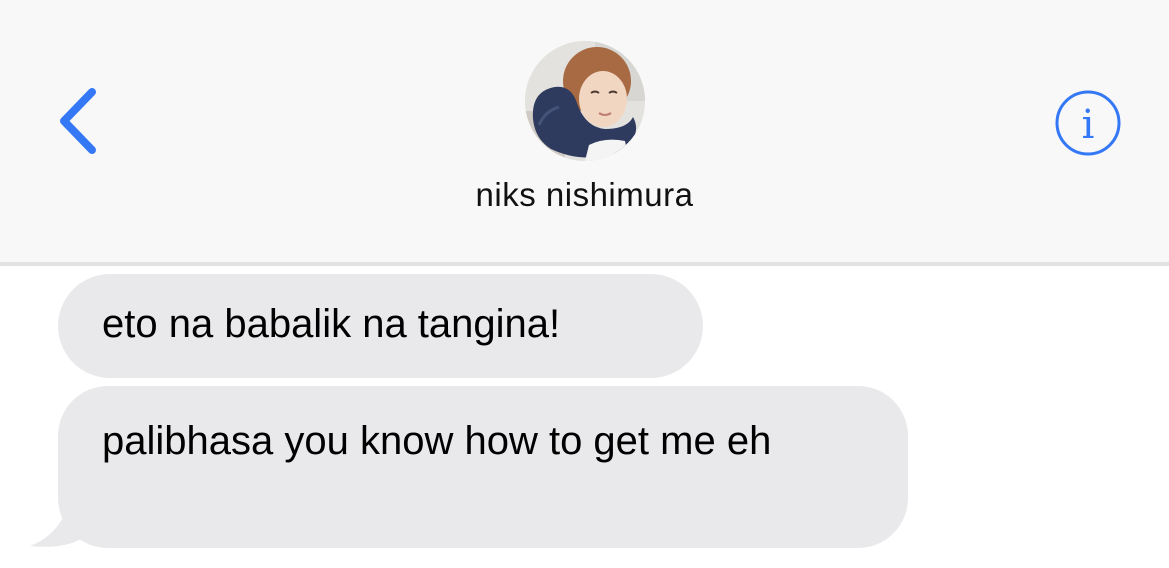  What do you see at coordinates (331, 324) in the screenshot?
I see `message-text: eto na babalik na tangina!` at bounding box center [331, 324].